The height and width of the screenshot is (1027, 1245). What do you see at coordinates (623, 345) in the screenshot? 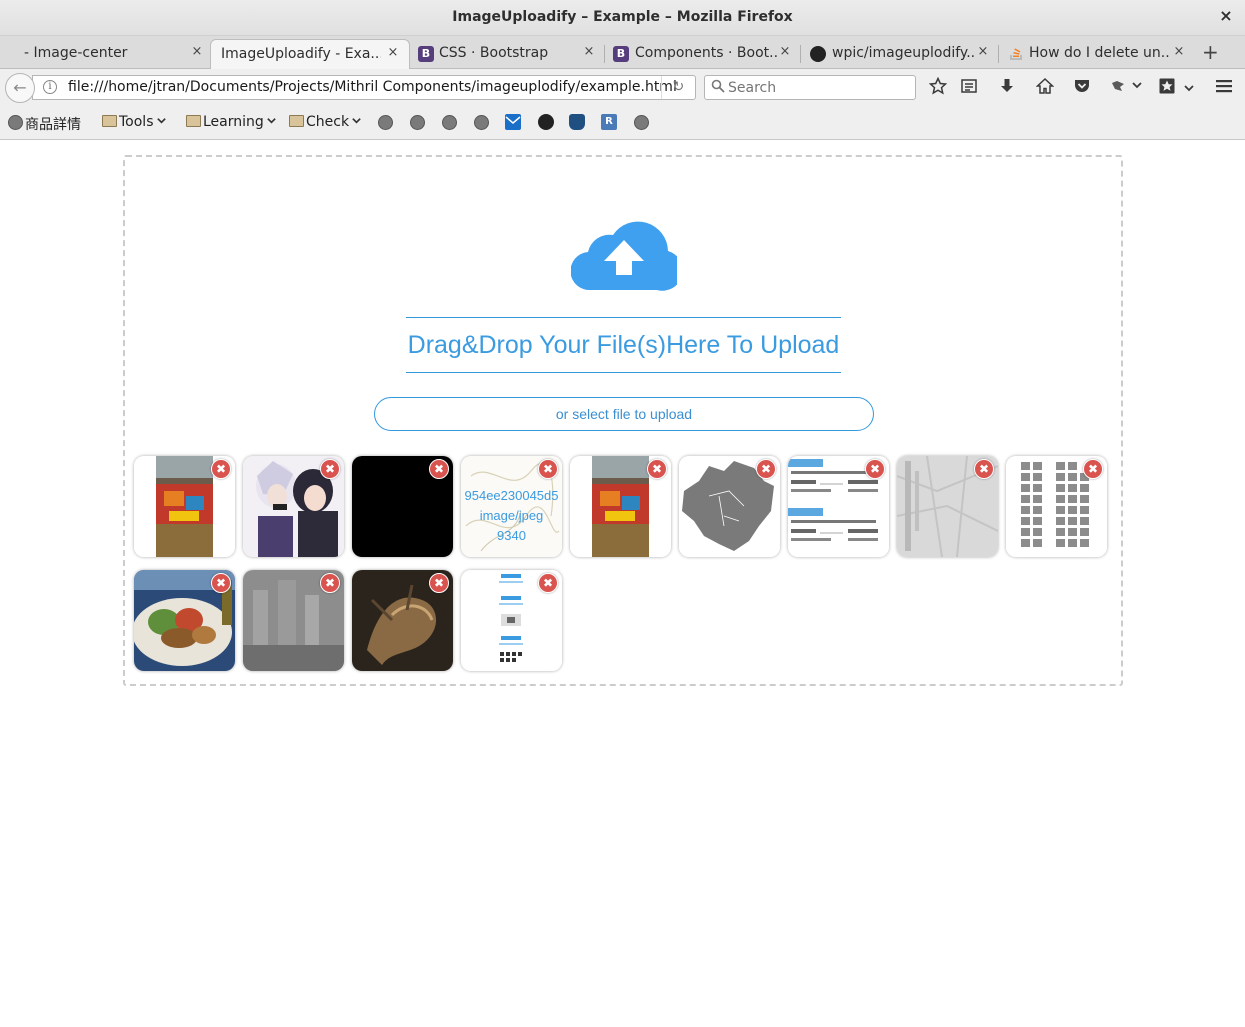
I see `drop-instructions: Drag&Drop Your File(s)Here To Upload` at bounding box center [623, 345].